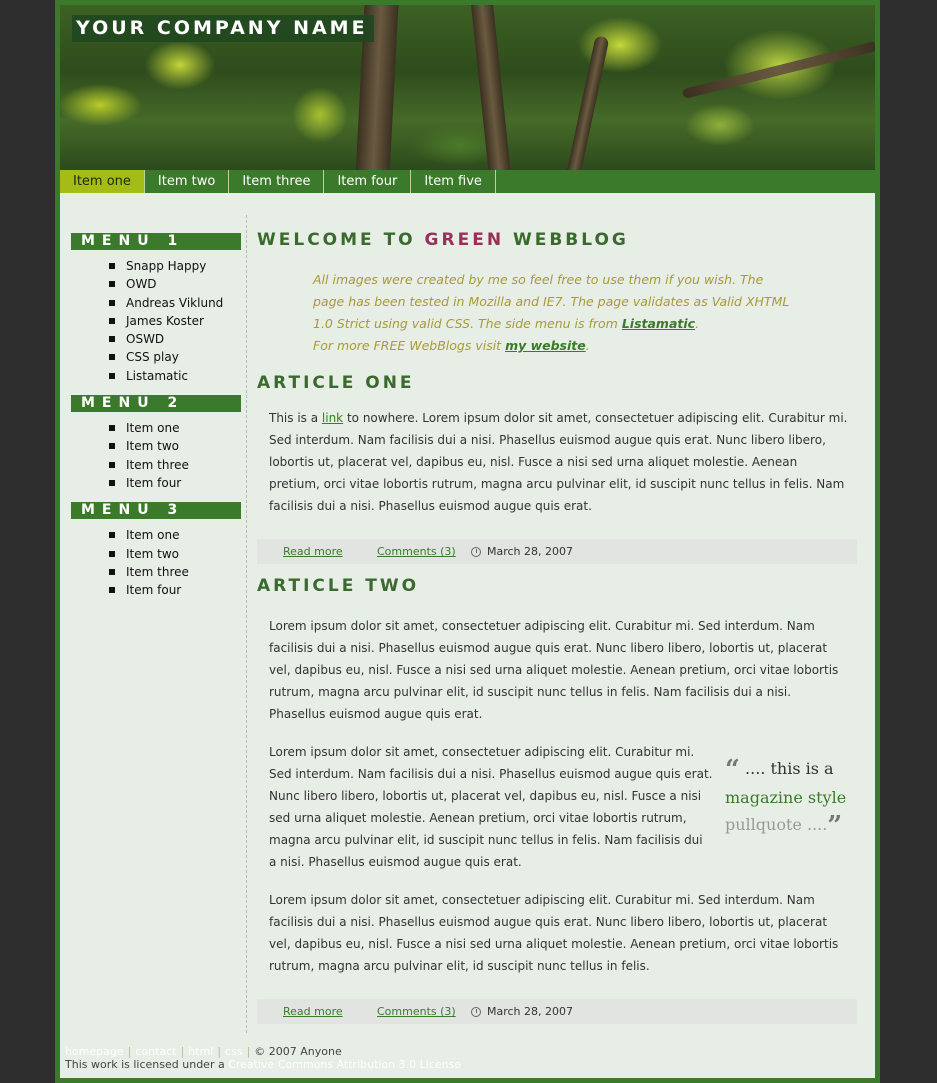 The width and height of the screenshot is (937, 1083). Describe the element at coordinates (155, 1051) in the screenshot. I see `footer-link-contact: contact` at that location.